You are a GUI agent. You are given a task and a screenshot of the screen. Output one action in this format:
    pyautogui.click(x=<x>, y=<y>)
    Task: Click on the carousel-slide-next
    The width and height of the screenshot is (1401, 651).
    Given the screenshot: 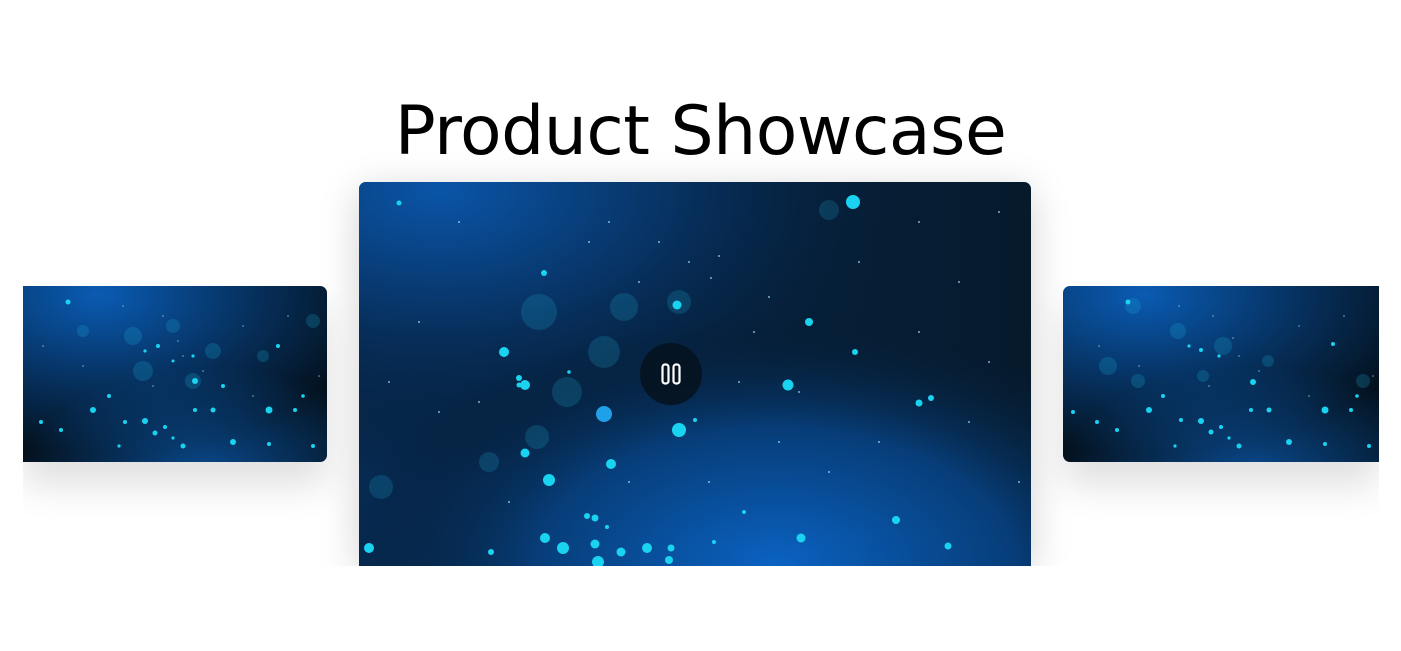 What is the action you would take?
    pyautogui.click(x=1221, y=374)
    